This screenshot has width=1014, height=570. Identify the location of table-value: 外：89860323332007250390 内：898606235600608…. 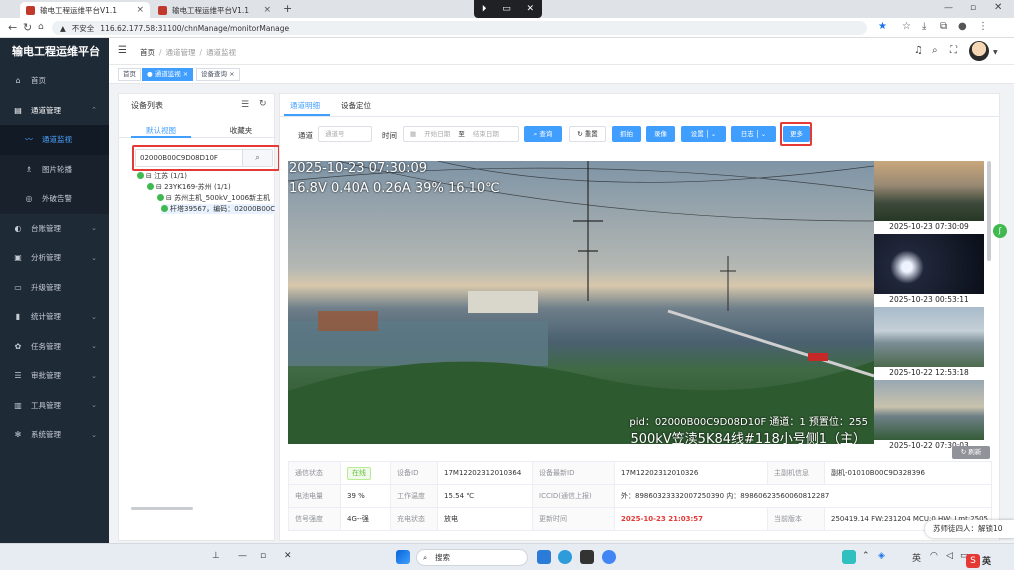
(803, 496).